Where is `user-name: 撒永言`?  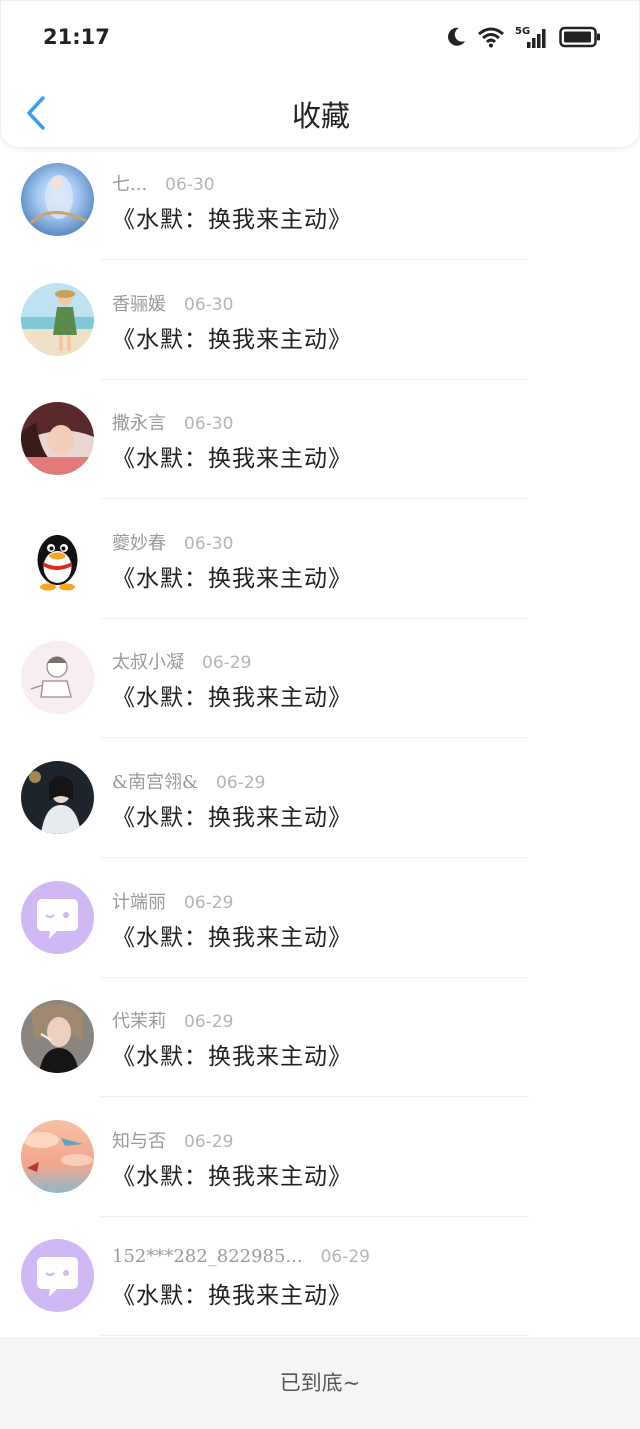 user-name: 撒永言 is located at coordinates (139, 422).